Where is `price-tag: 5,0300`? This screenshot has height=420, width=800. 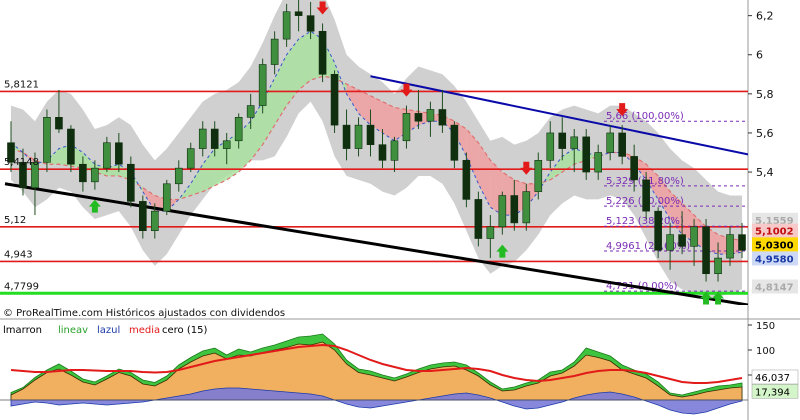 price-tag: 5,0300 is located at coordinates (775, 244).